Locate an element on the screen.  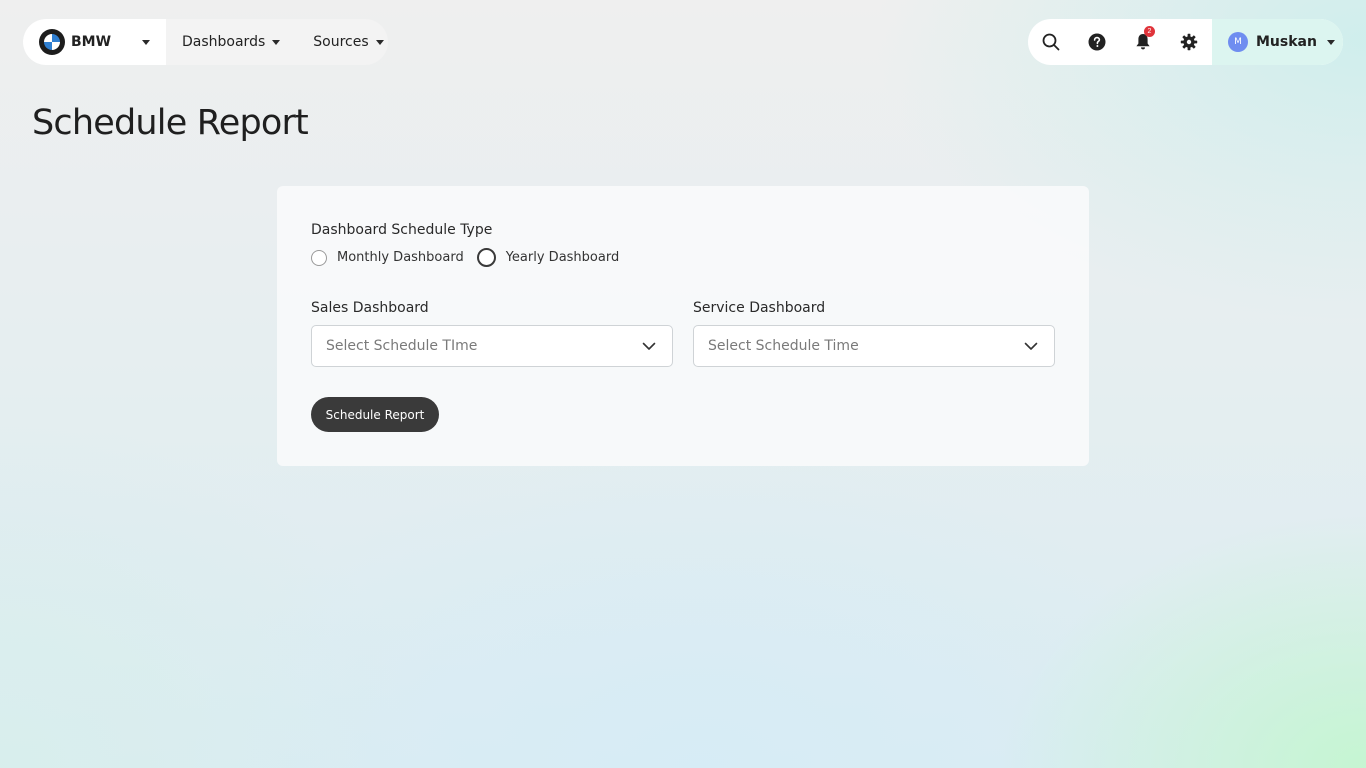
select-placeholder: Select Schedule Time is located at coordinates (783, 346).